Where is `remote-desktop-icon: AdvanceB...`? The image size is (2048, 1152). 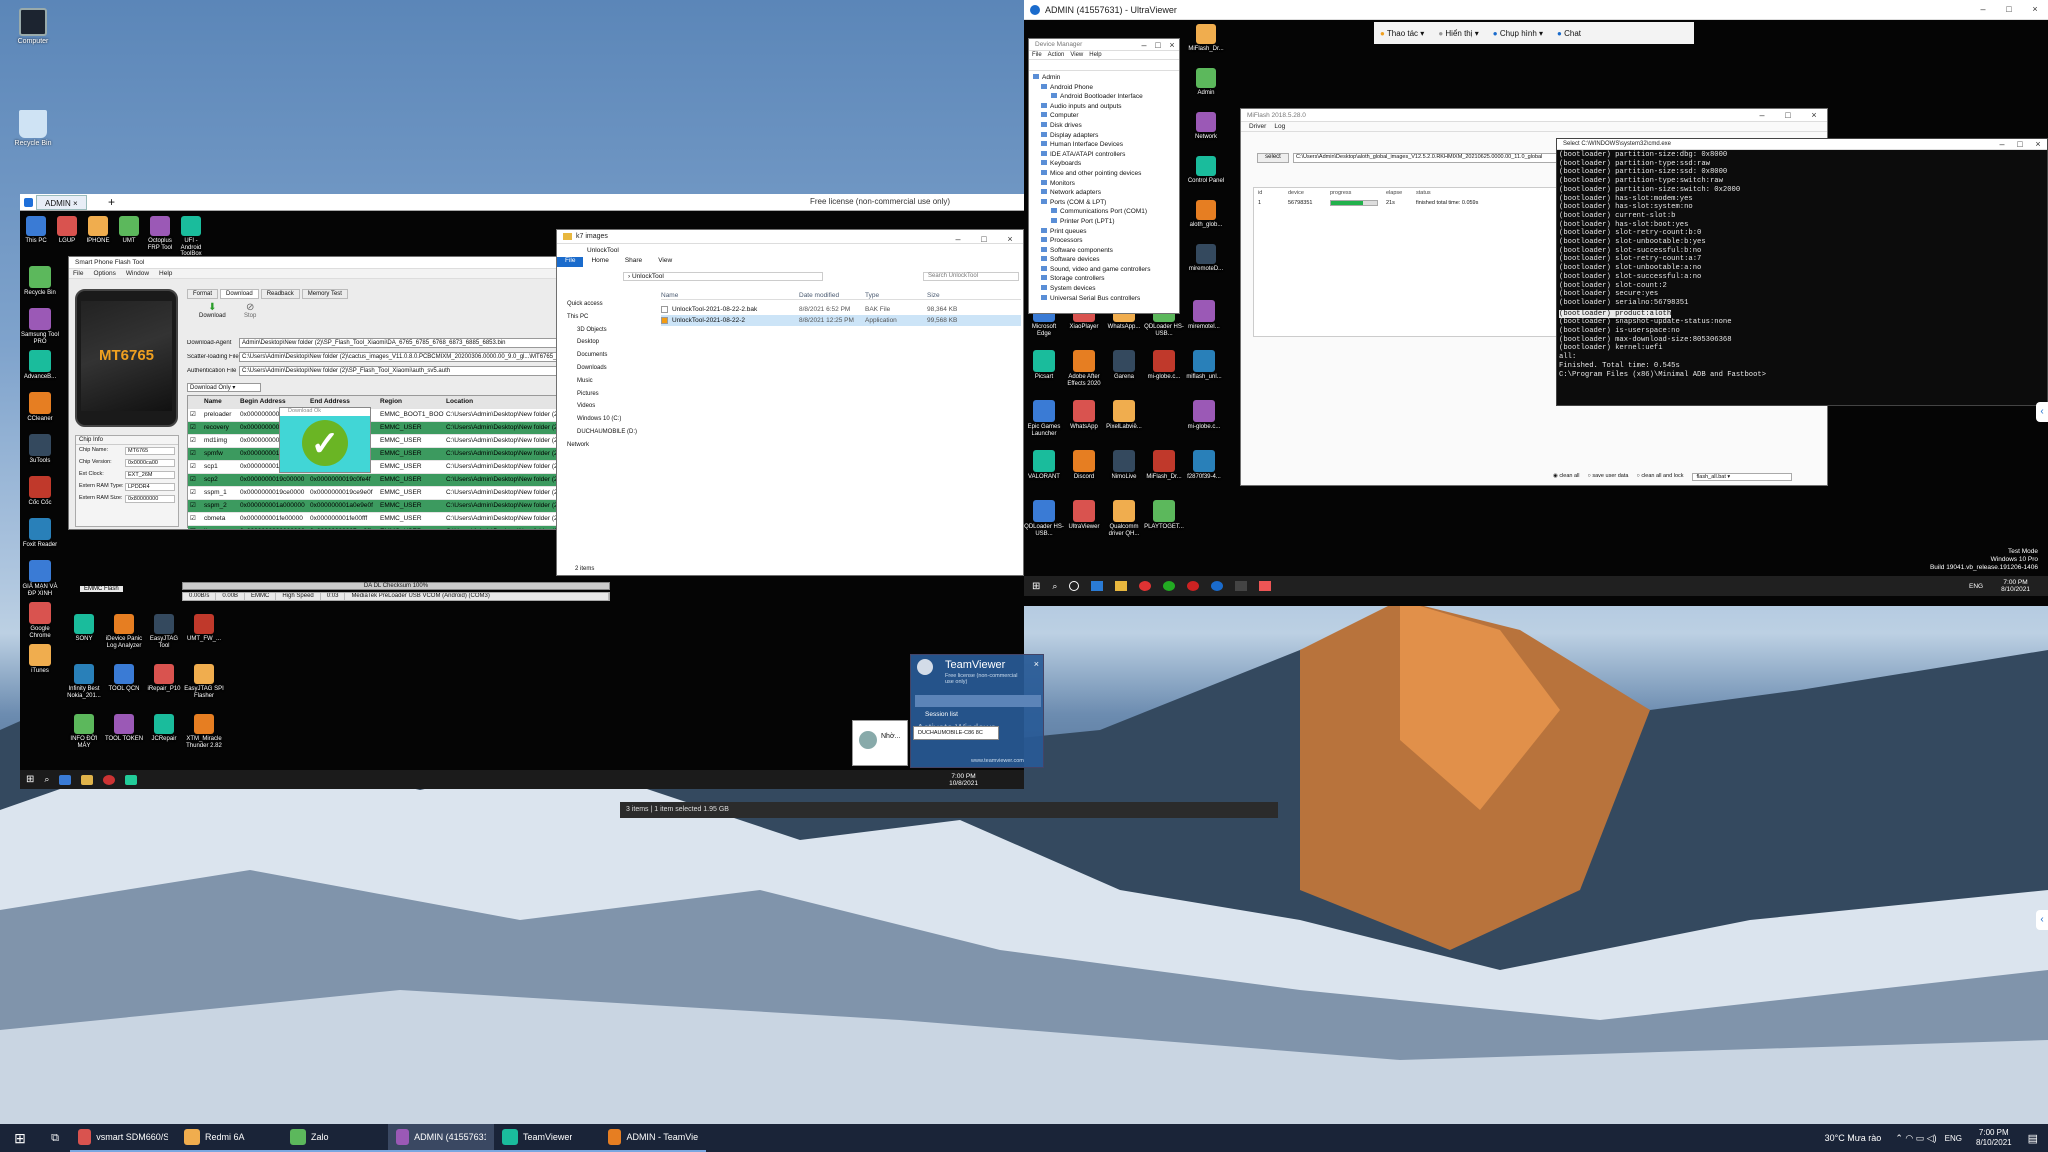
remote-desktop-icon: AdvanceB... is located at coordinates (40, 365).